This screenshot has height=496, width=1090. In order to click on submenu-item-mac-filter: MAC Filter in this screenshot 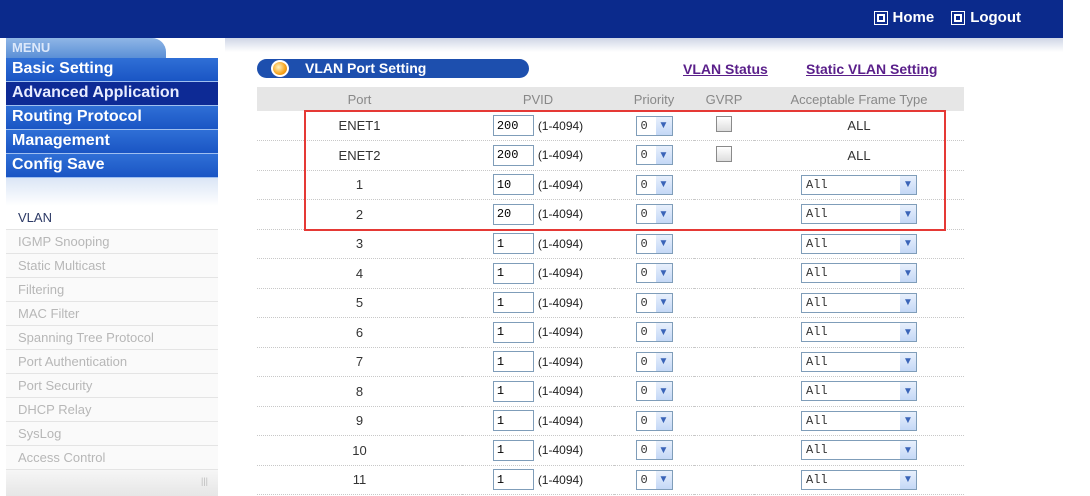, I will do `click(112, 314)`.